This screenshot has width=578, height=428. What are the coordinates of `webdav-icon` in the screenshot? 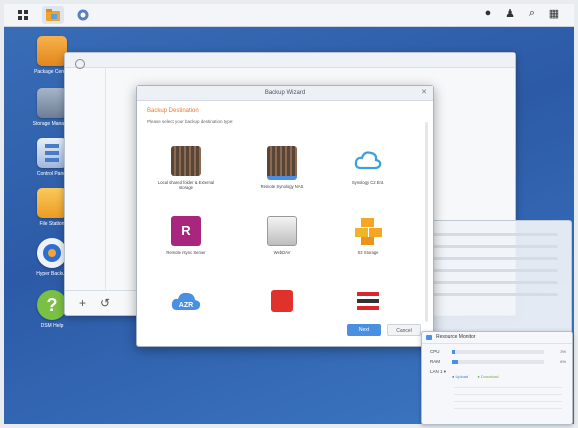 It's located at (282, 231).